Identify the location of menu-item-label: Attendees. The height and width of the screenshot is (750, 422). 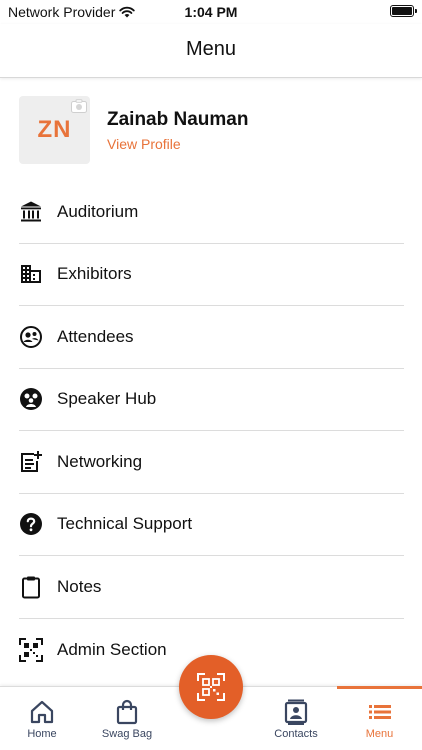
(95, 336).